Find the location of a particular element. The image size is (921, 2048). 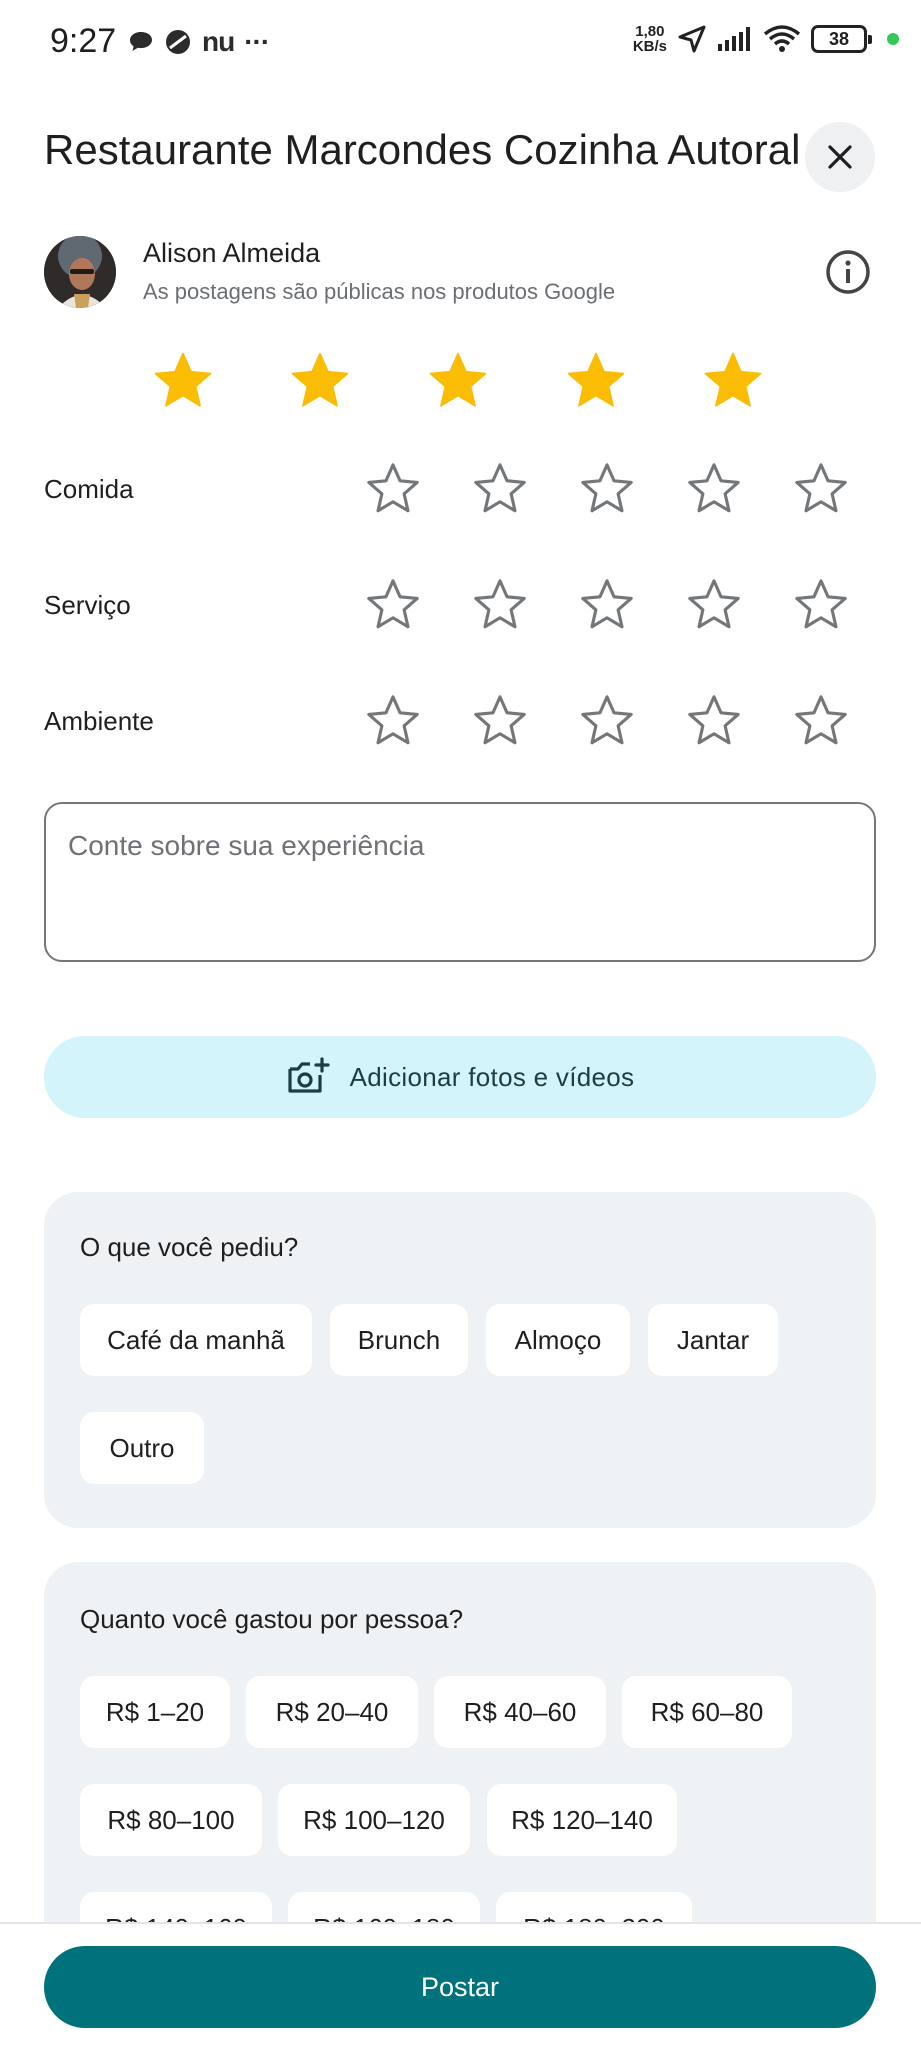

post-button: Postar is located at coordinates (460, 1987).